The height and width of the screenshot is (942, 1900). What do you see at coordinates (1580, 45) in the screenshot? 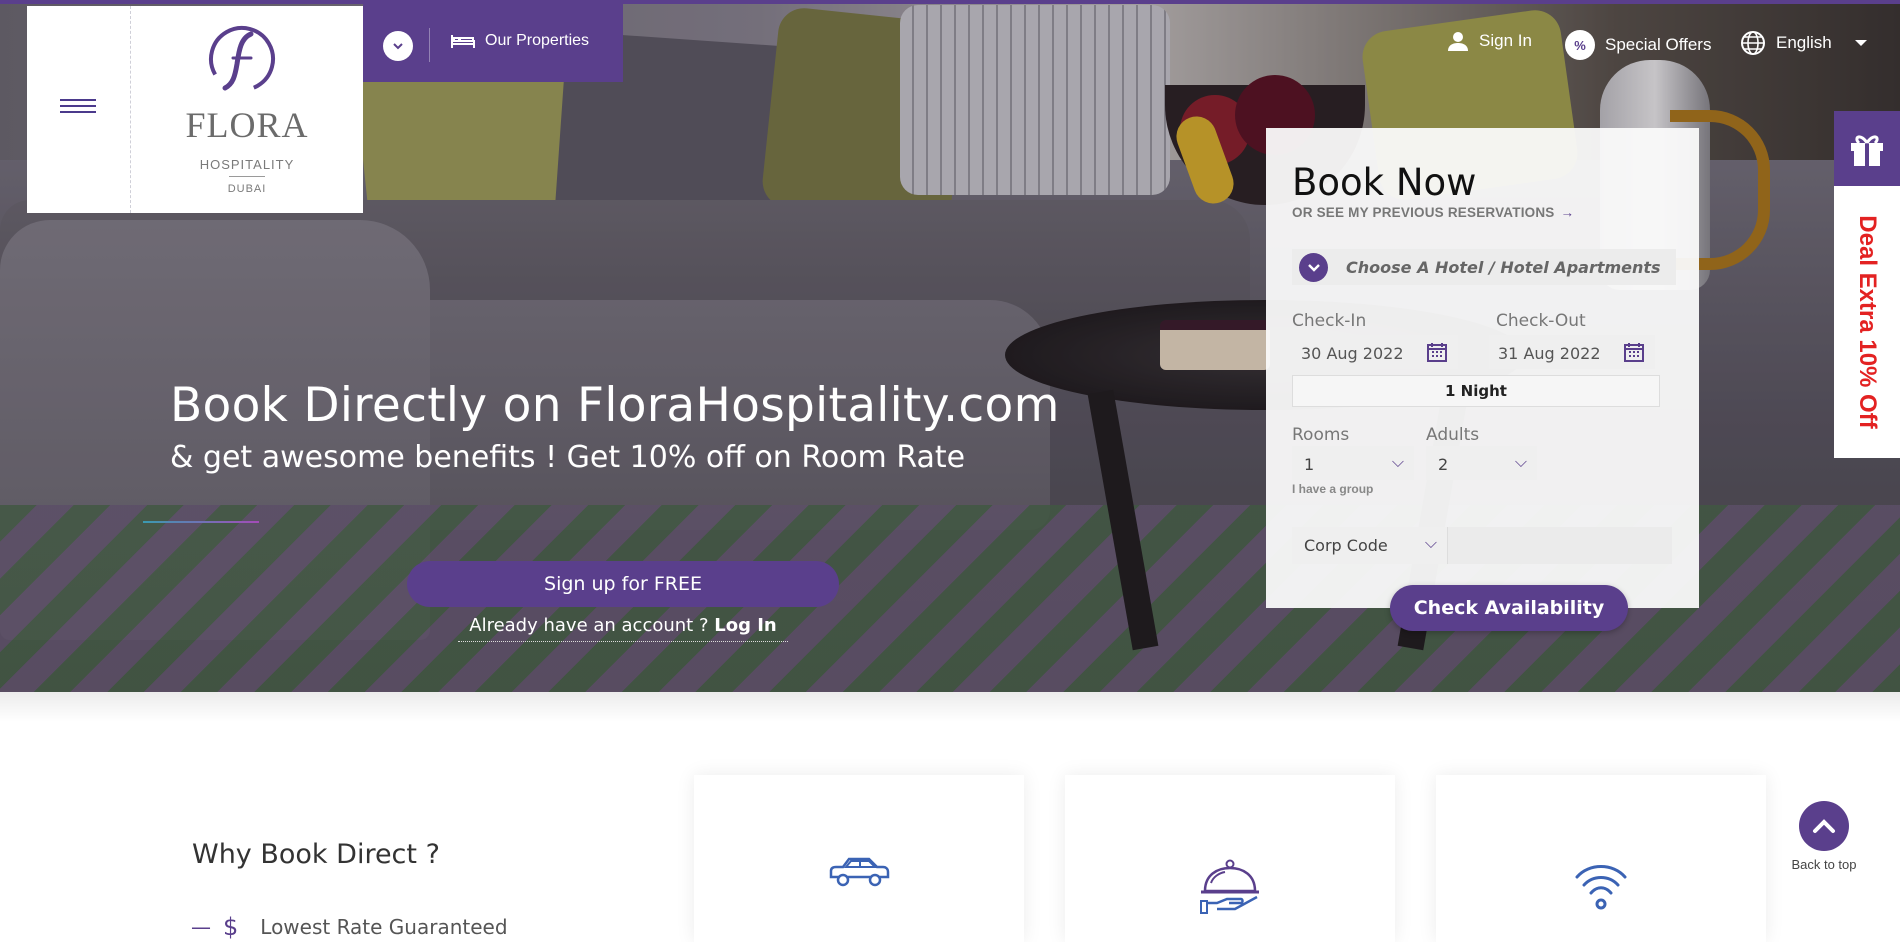
I see `offer-badge-icon: %` at bounding box center [1580, 45].